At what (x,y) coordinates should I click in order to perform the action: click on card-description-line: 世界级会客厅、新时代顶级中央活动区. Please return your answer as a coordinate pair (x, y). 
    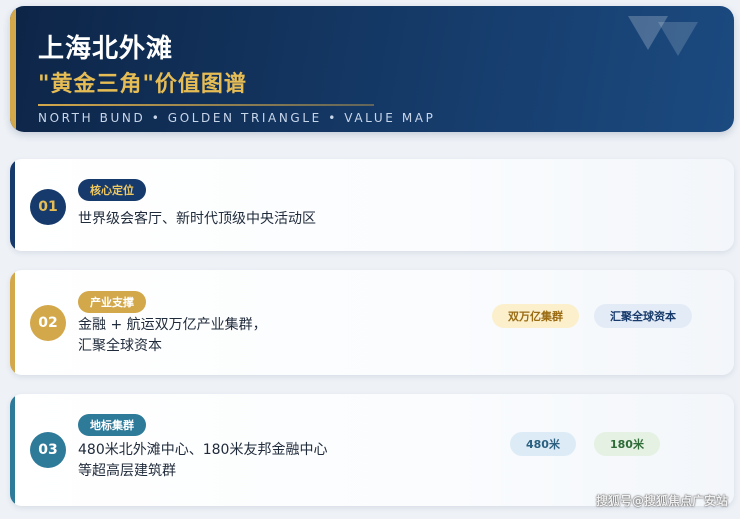
    Looking at the image, I should click on (197, 219).